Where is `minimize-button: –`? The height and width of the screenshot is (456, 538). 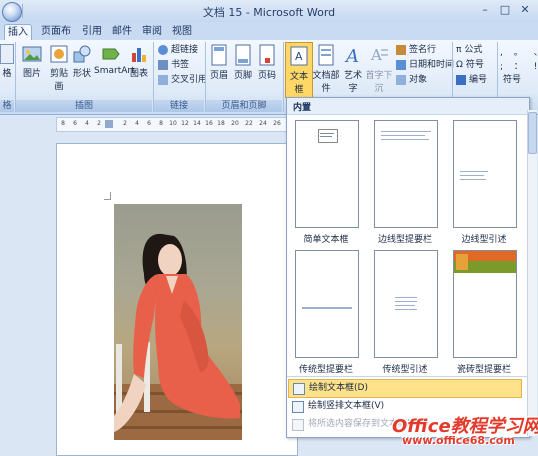
minimize-button: – is located at coordinates (485, 10).